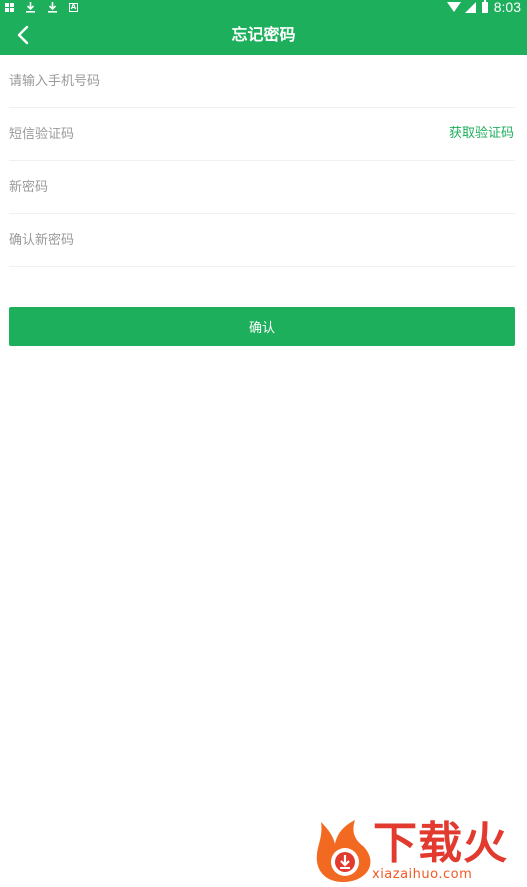 The width and height of the screenshot is (527, 887). What do you see at coordinates (470, 7) in the screenshot?
I see `signal-icon` at bounding box center [470, 7].